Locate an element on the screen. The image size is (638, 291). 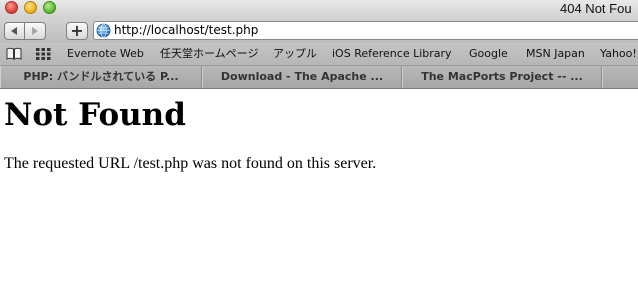
chevron-right-icon is located at coordinates (35, 31).